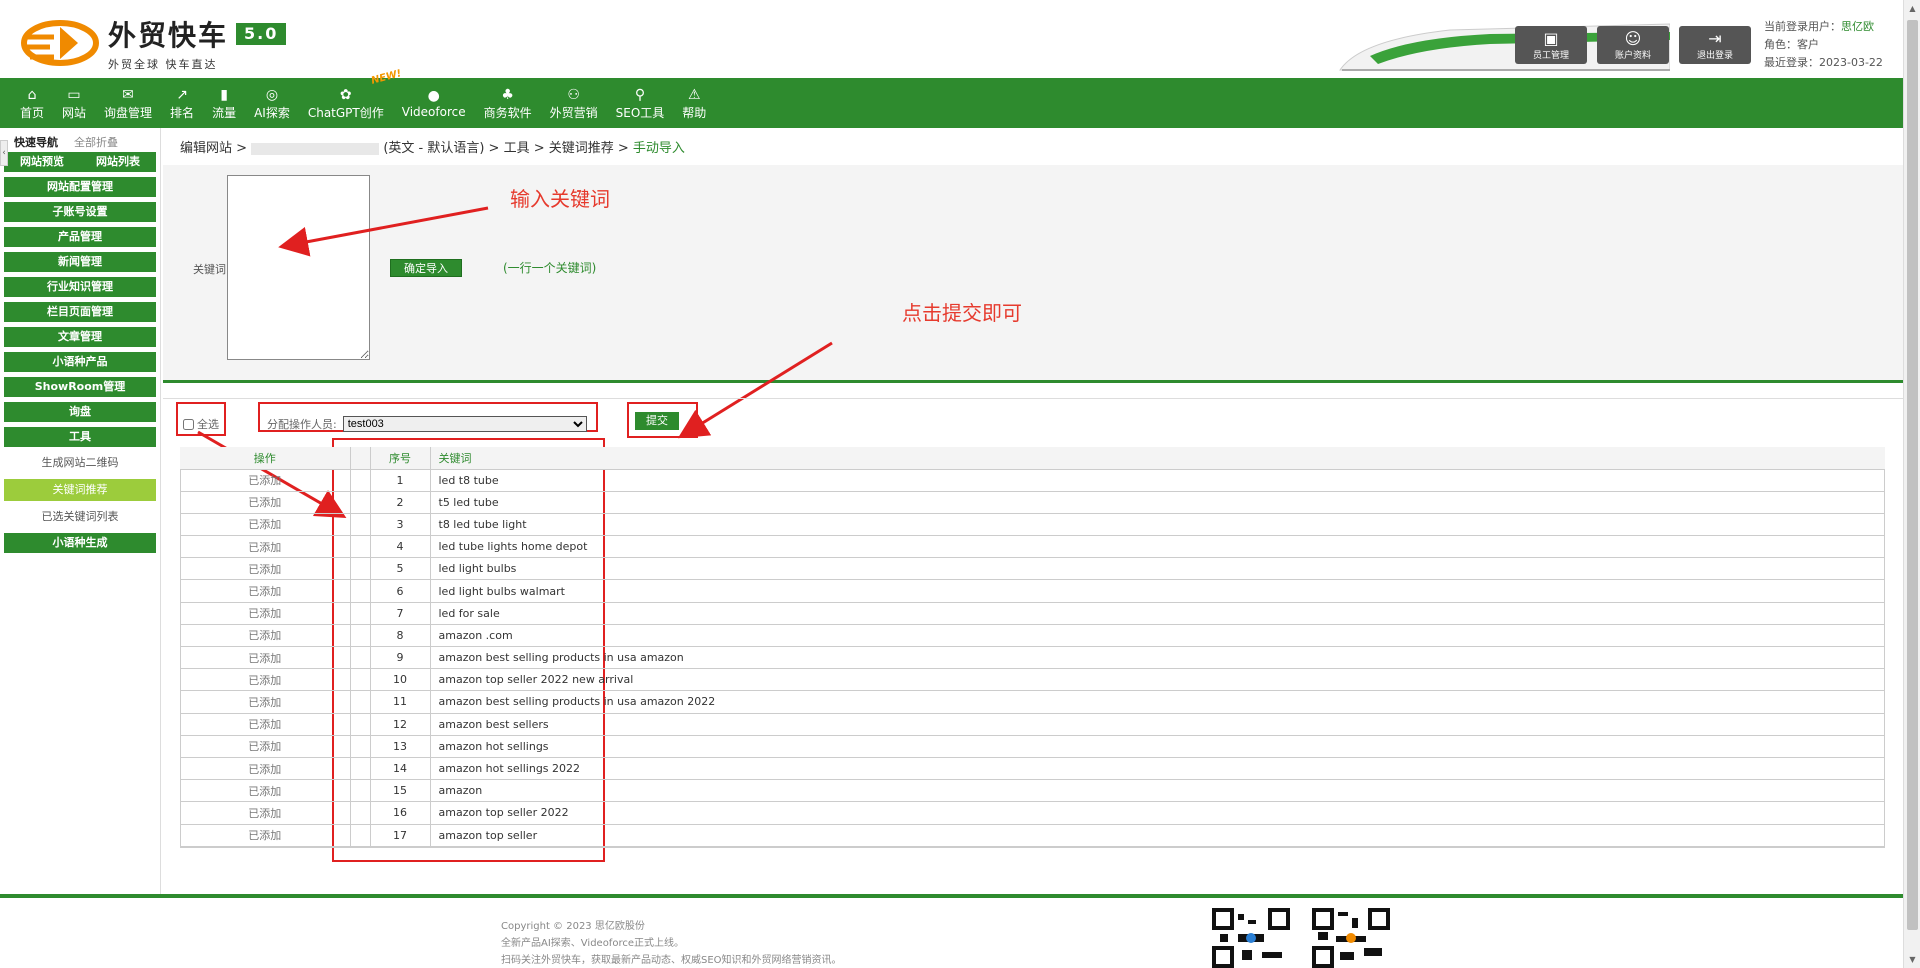  I want to click on table-row: 已添加 2 t5 led tube, so click(1032, 502).